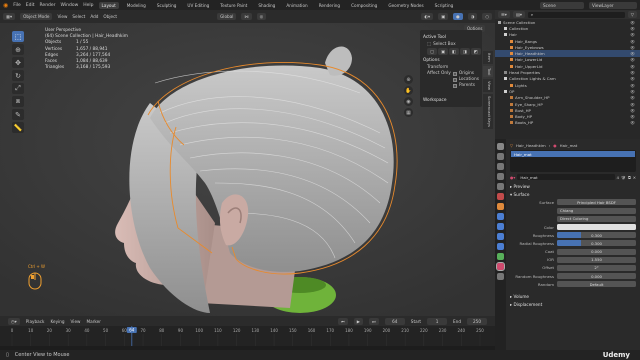 The image size is (640, 360). What do you see at coordinates (18, 127) in the screenshot?
I see `measure-tool-icon: 📏` at bounding box center [18, 127].